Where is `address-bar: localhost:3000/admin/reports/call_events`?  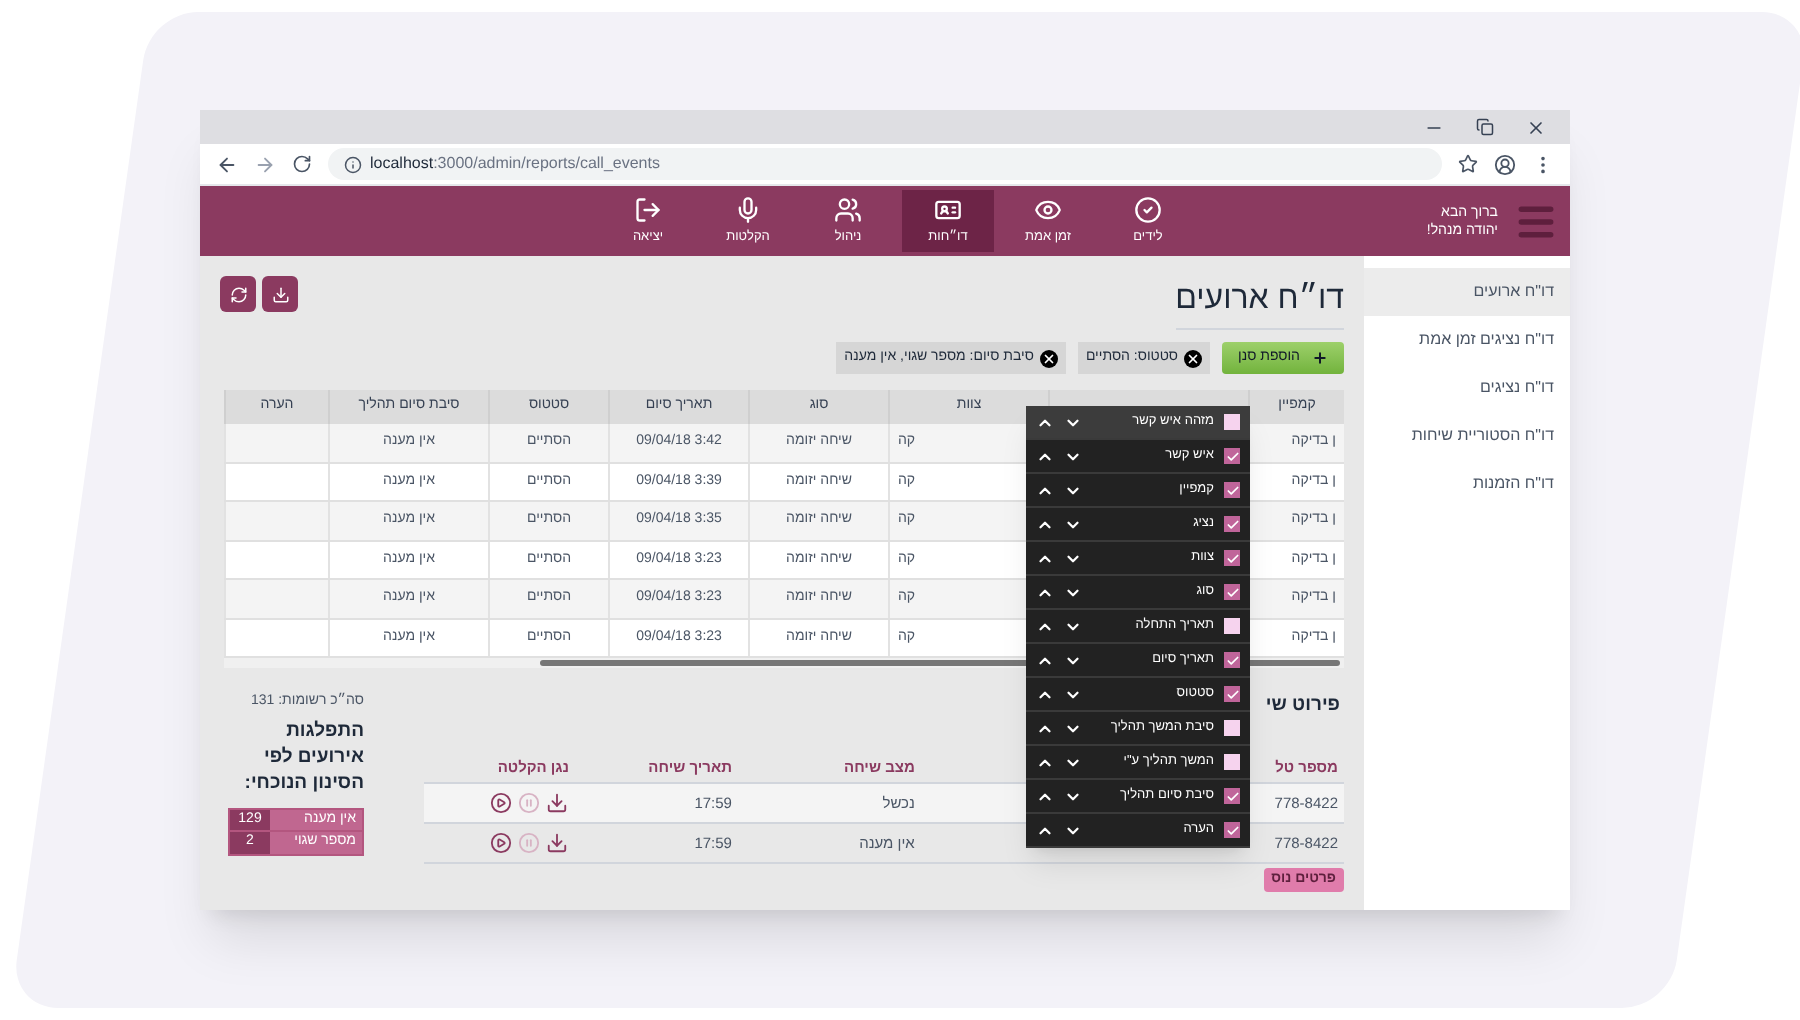 address-bar: localhost:3000/admin/reports/call_events is located at coordinates (885, 164).